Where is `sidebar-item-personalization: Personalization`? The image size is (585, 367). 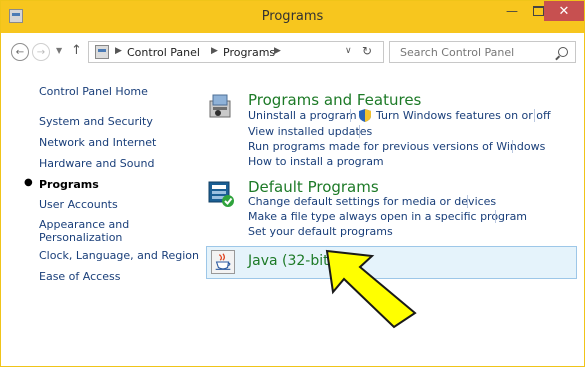
sidebar-item-personalization: Personalization is located at coordinates (80, 237).